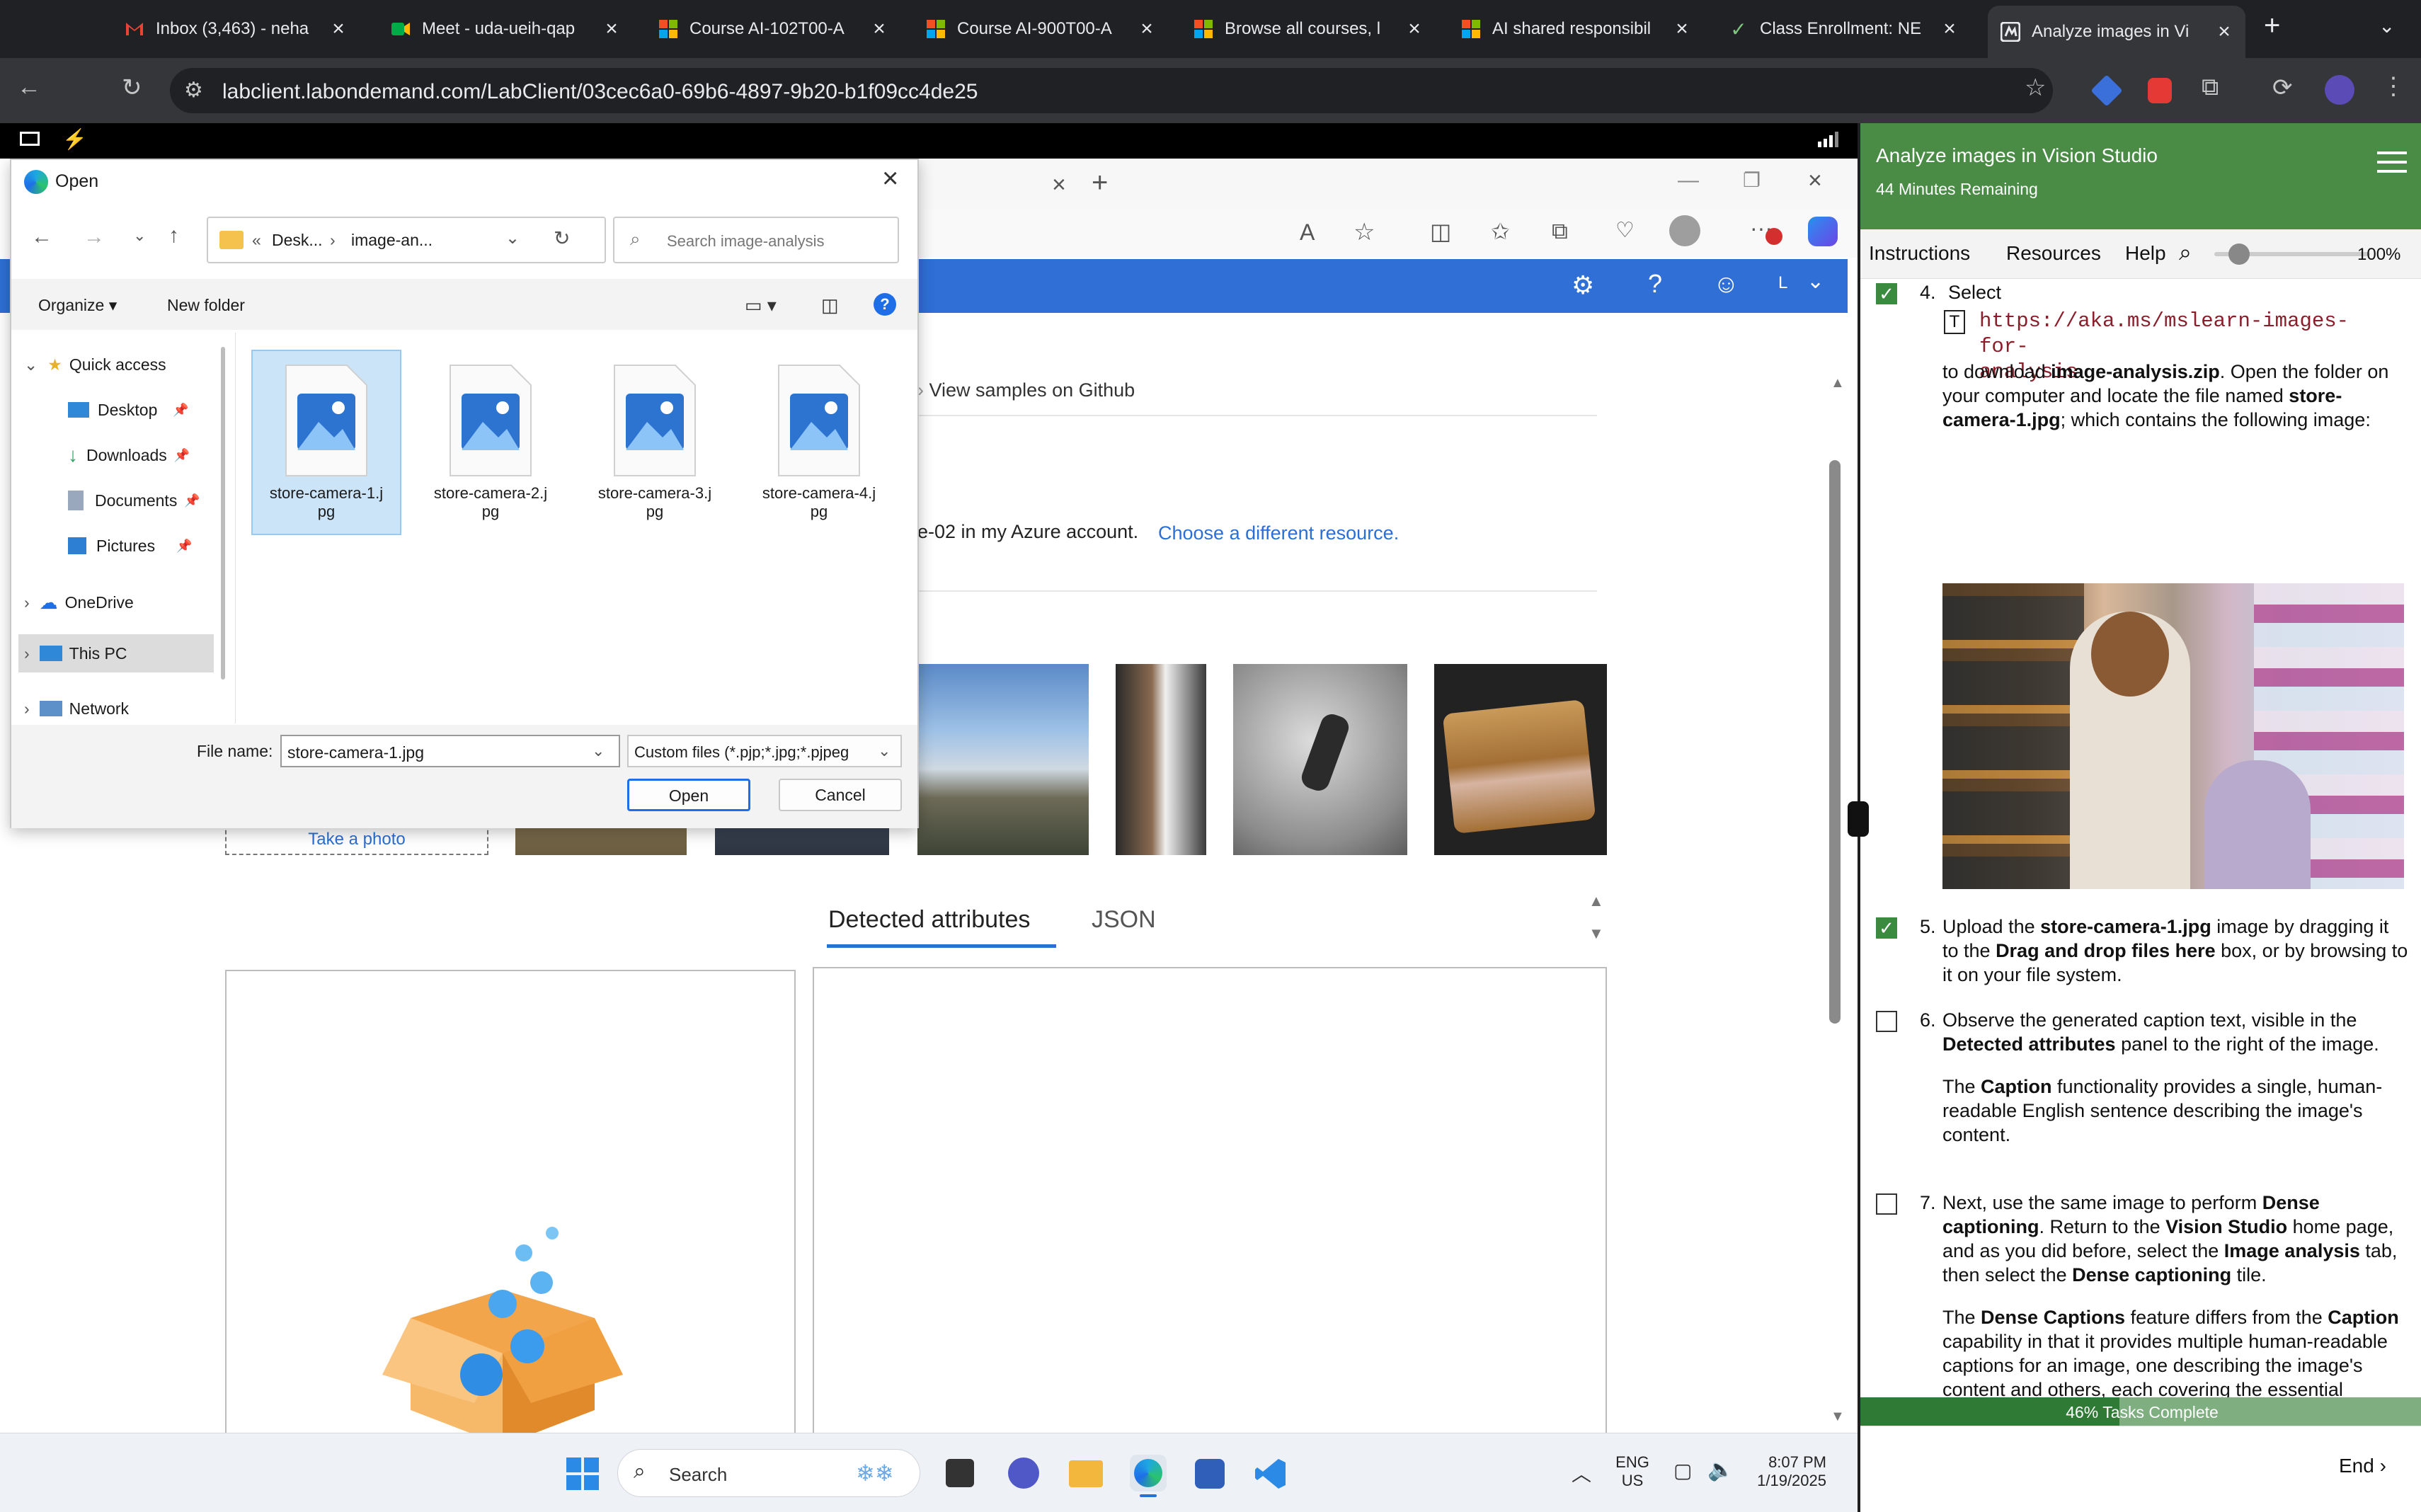 The image size is (2421, 1512). What do you see at coordinates (1684, 230) in the screenshot?
I see `edge-profile-avatar` at bounding box center [1684, 230].